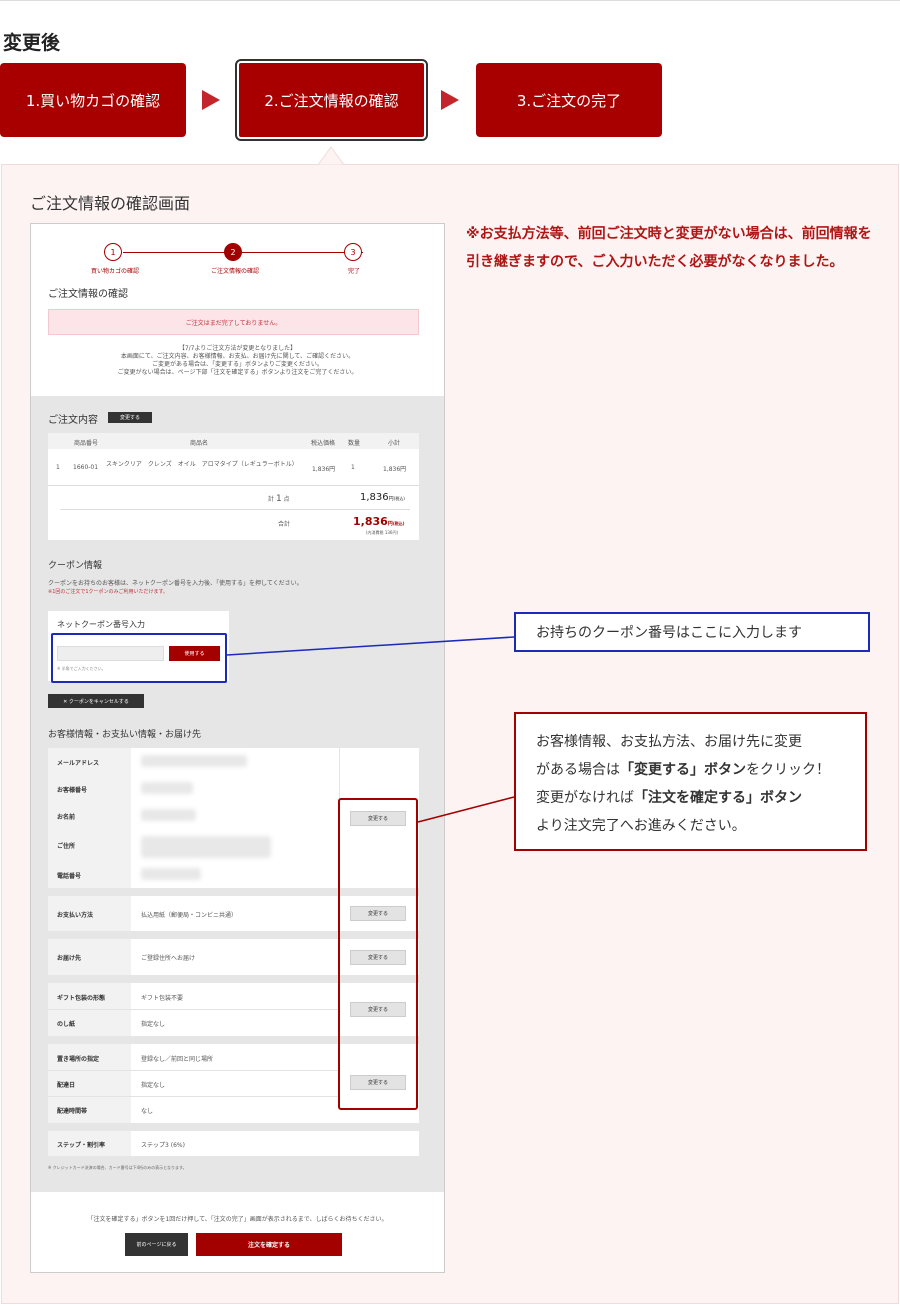  What do you see at coordinates (353, 467) in the screenshot?
I see `item-qty: 1` at bounding box center [353, 467].